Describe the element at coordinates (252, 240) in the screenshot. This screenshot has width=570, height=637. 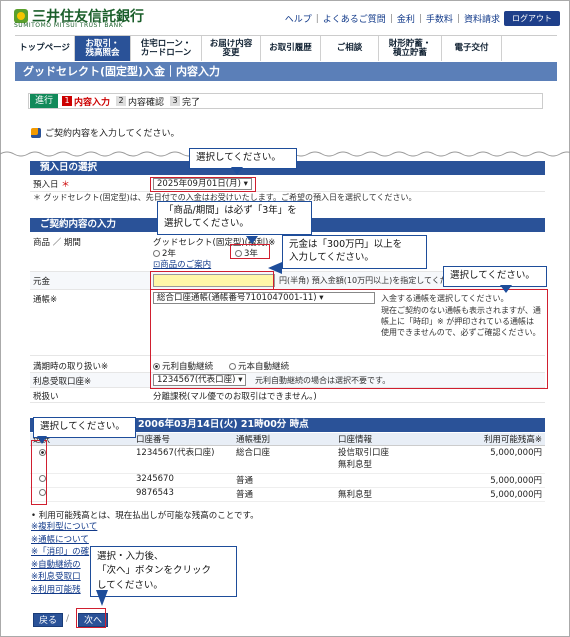
I see `callout-term-tail` at that location.